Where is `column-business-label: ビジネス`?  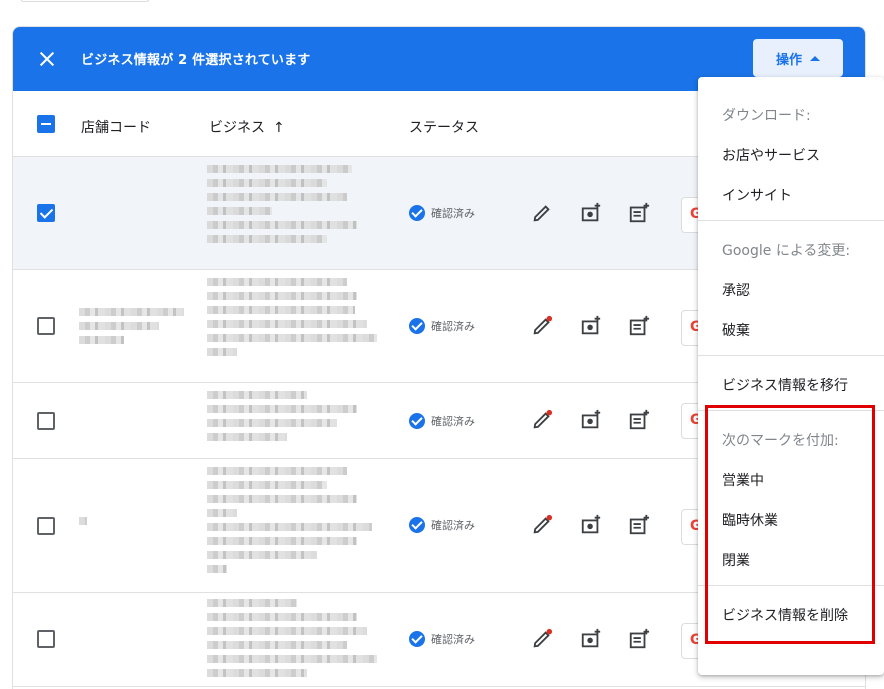
column-business-label: ビジネス is located at coordinates (237, 128).